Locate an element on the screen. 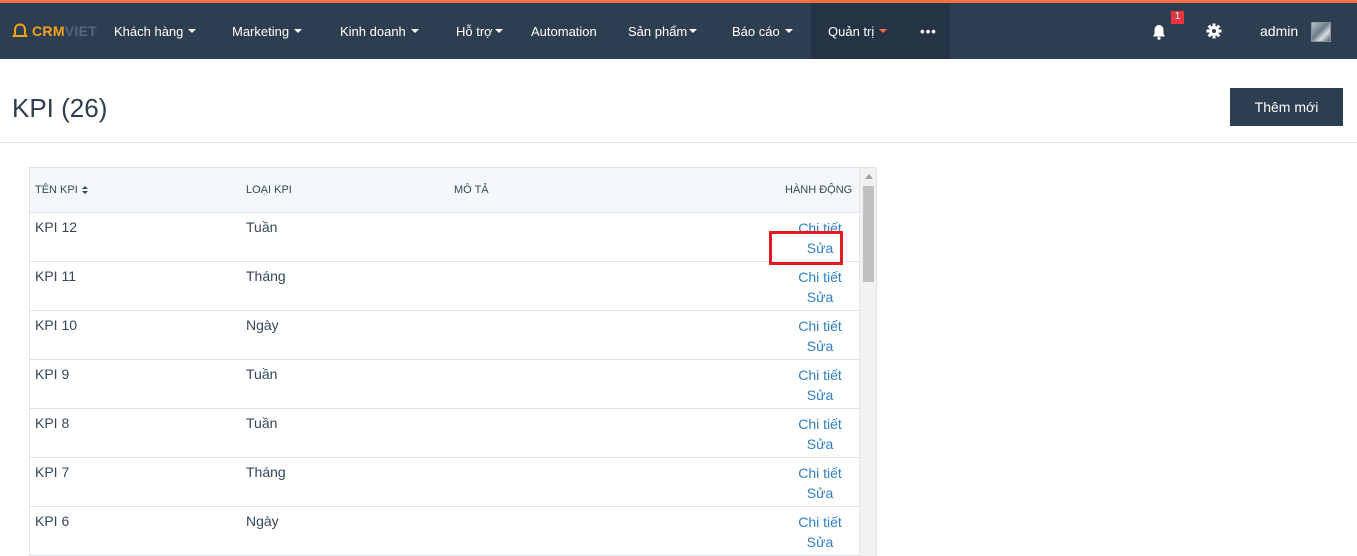  table-scrollbar is located at coordinates (867, 362).